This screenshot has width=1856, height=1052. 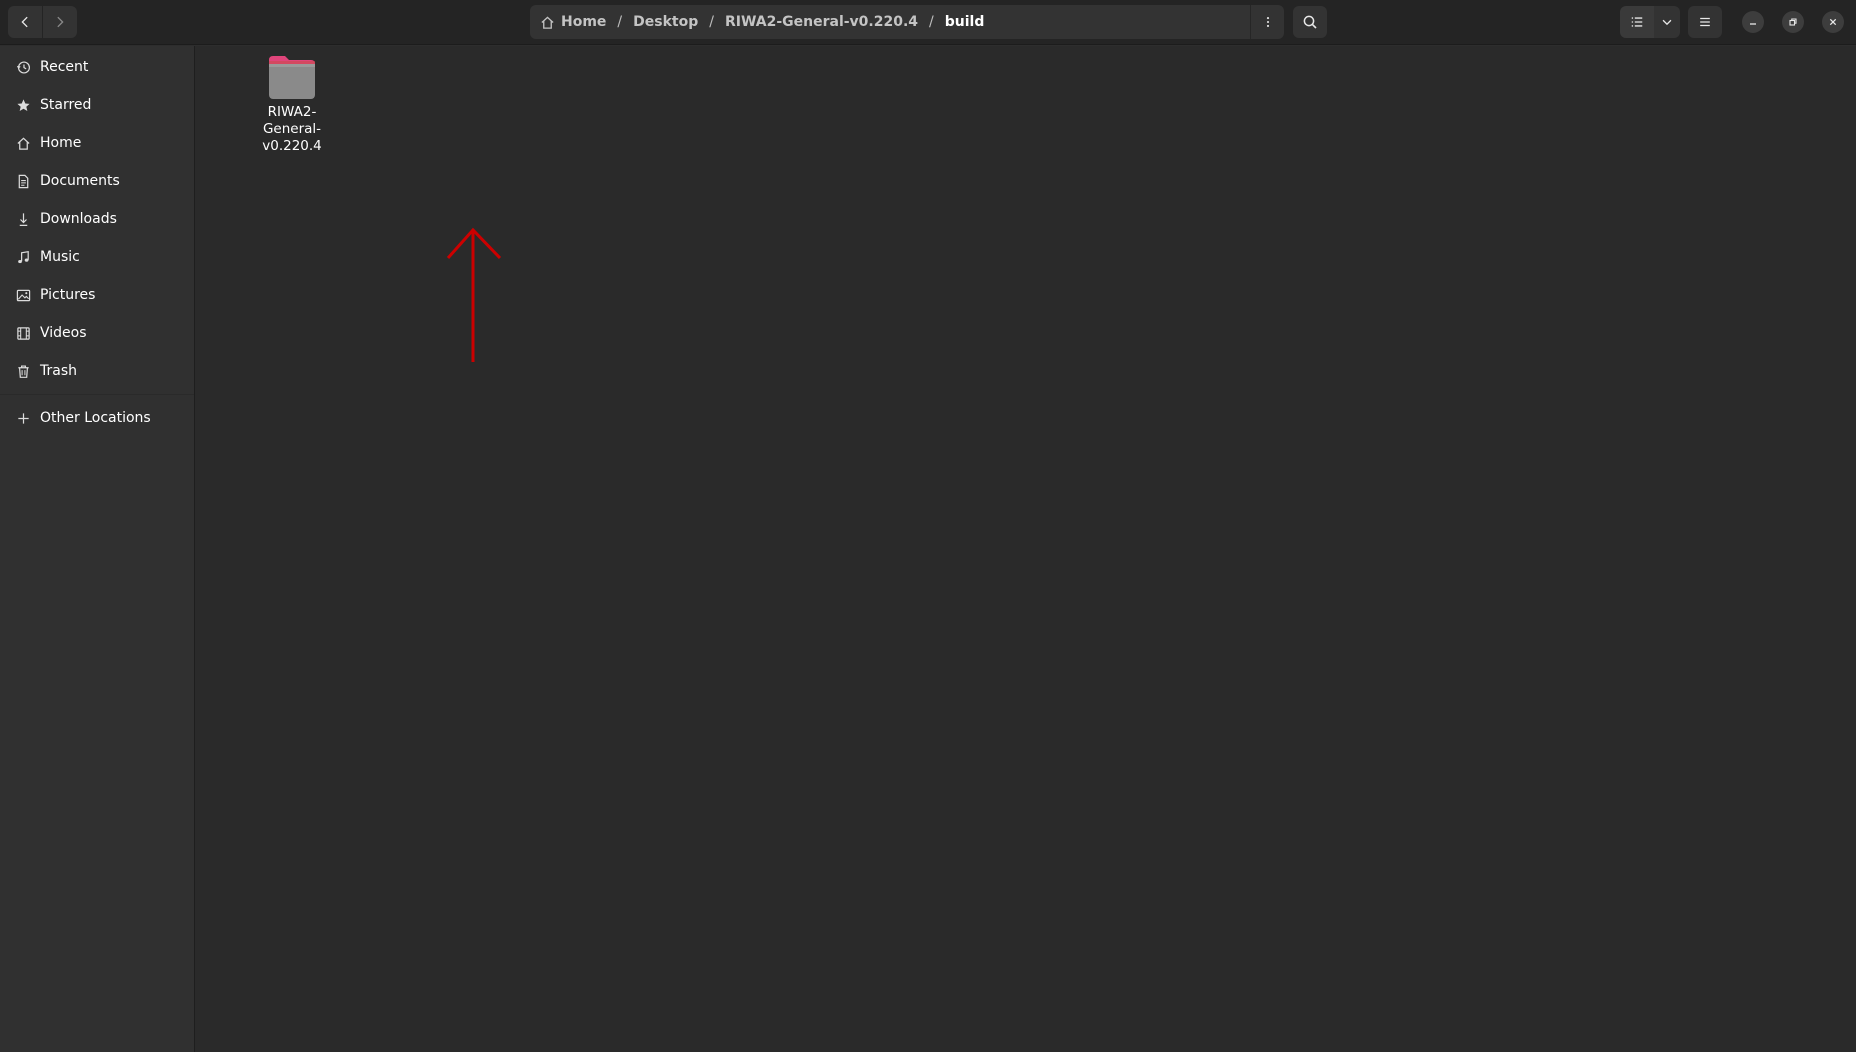 I want to click on minimize-icon, so click(x=1753, y=24).